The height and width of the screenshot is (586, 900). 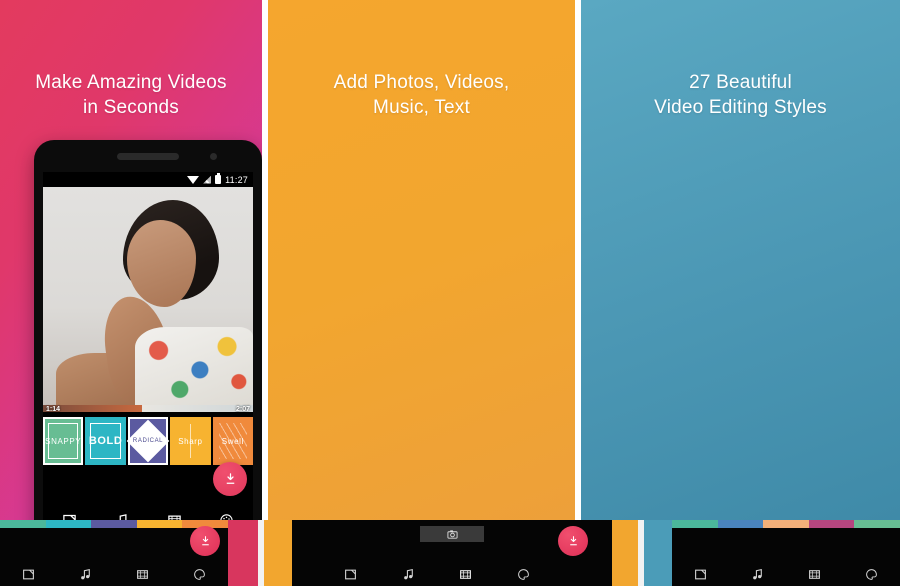 I want to click on timeline-track, so click(x=148, y=408).